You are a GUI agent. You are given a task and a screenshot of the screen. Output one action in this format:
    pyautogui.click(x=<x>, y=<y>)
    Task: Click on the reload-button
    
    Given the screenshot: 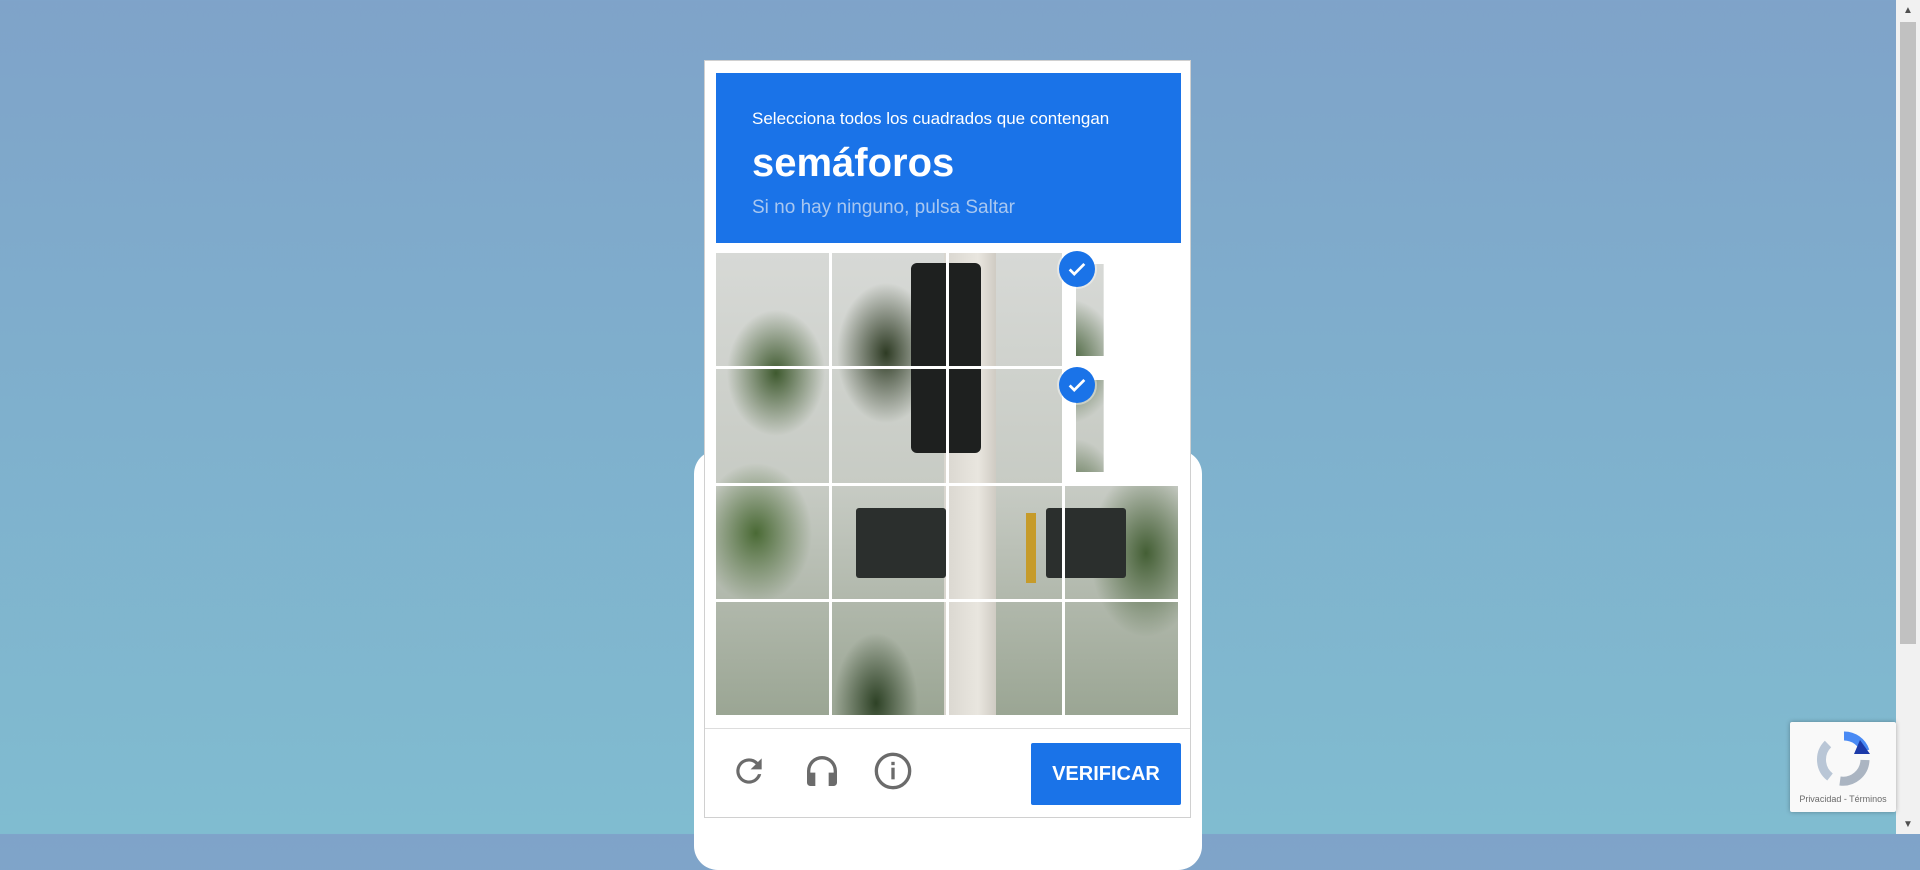 What is the action you would take?
    pyautogui.click(x=749, y=773)
    